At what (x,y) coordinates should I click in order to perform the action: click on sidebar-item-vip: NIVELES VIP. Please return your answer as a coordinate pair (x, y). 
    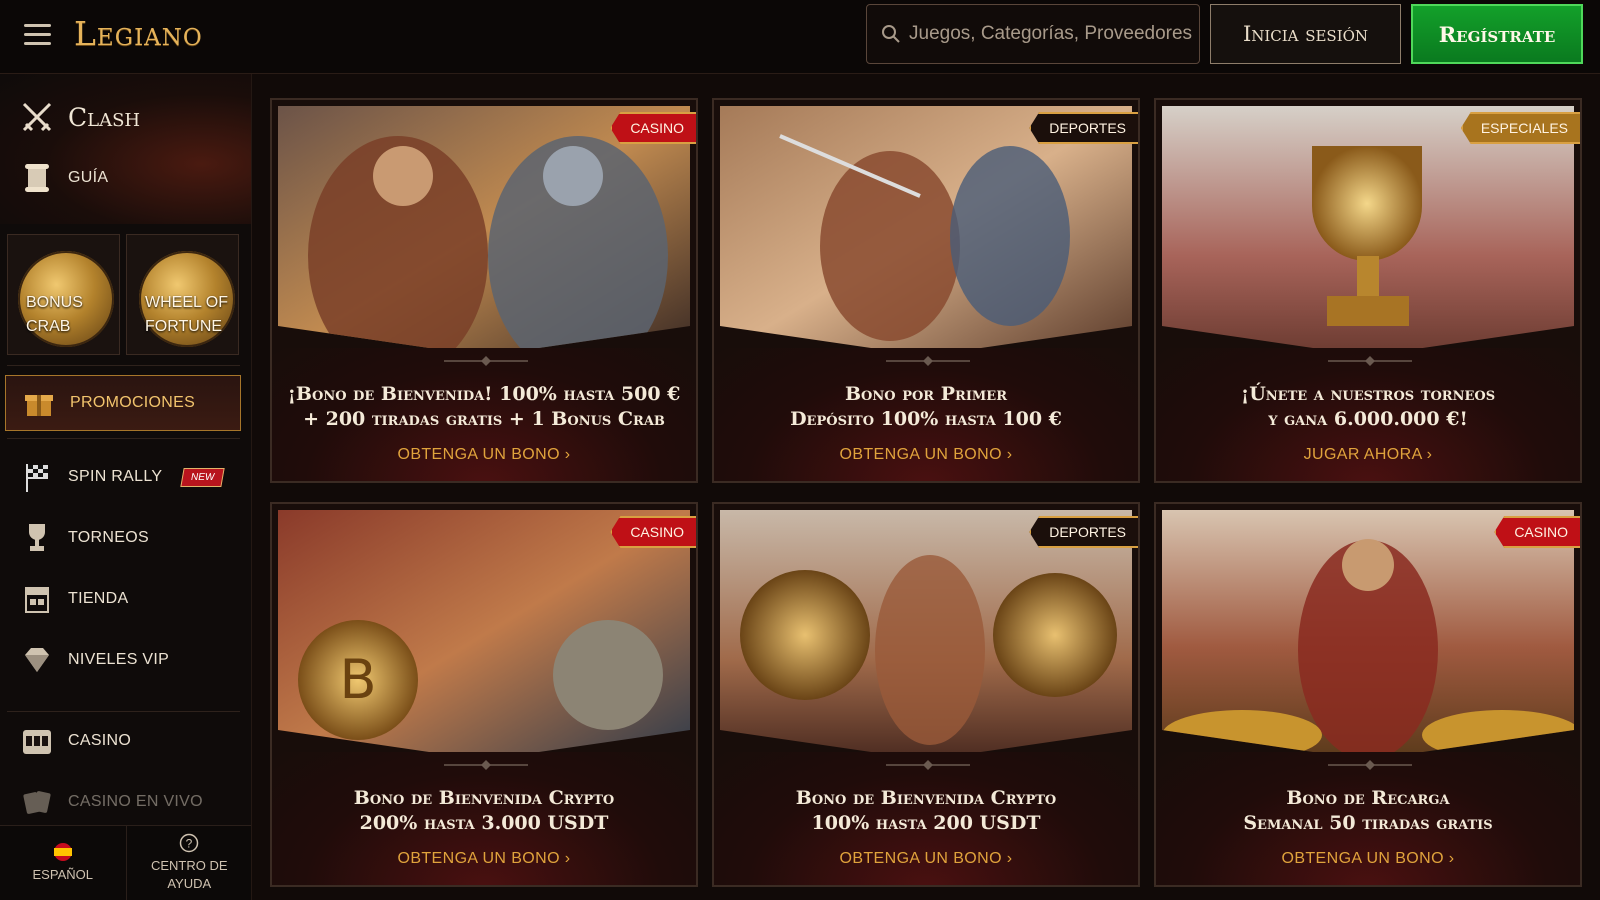
    Looking at the image, I should click on (94, 660).